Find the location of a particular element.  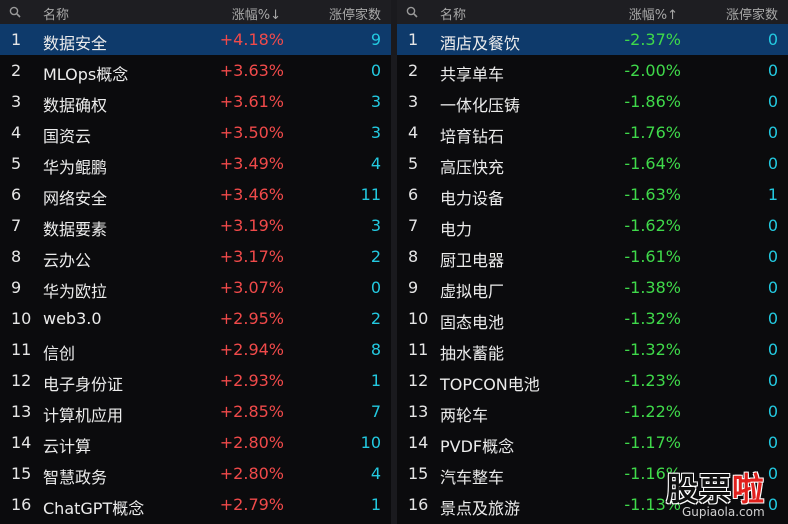

change-percent: +2.94% is located at coordinates (251, 349).